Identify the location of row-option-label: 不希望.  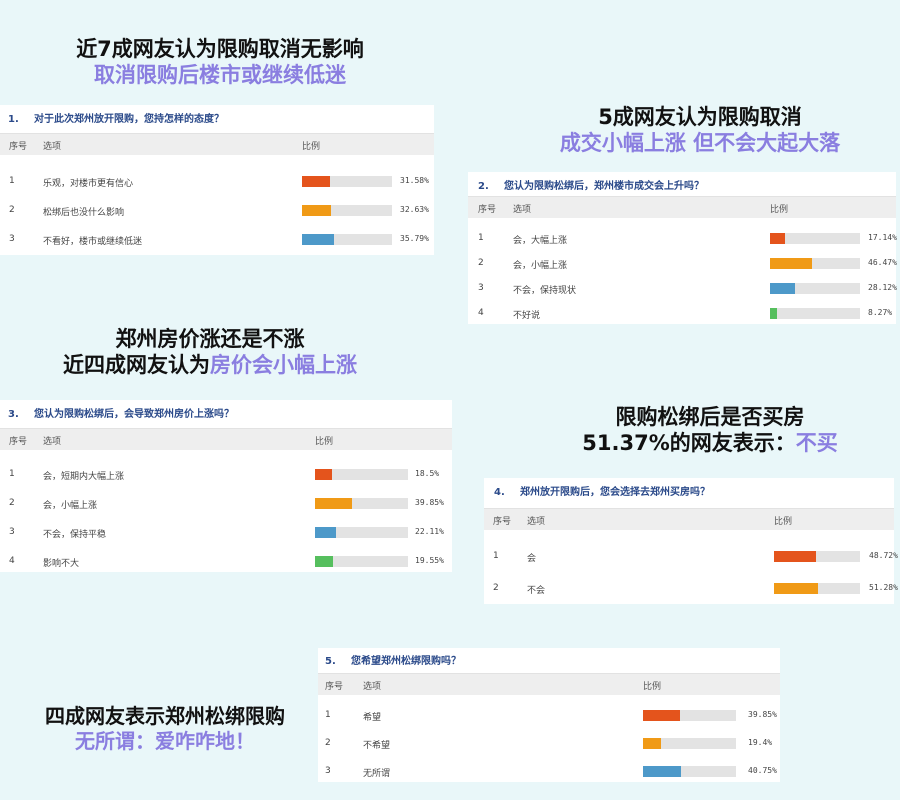
(377, 746).